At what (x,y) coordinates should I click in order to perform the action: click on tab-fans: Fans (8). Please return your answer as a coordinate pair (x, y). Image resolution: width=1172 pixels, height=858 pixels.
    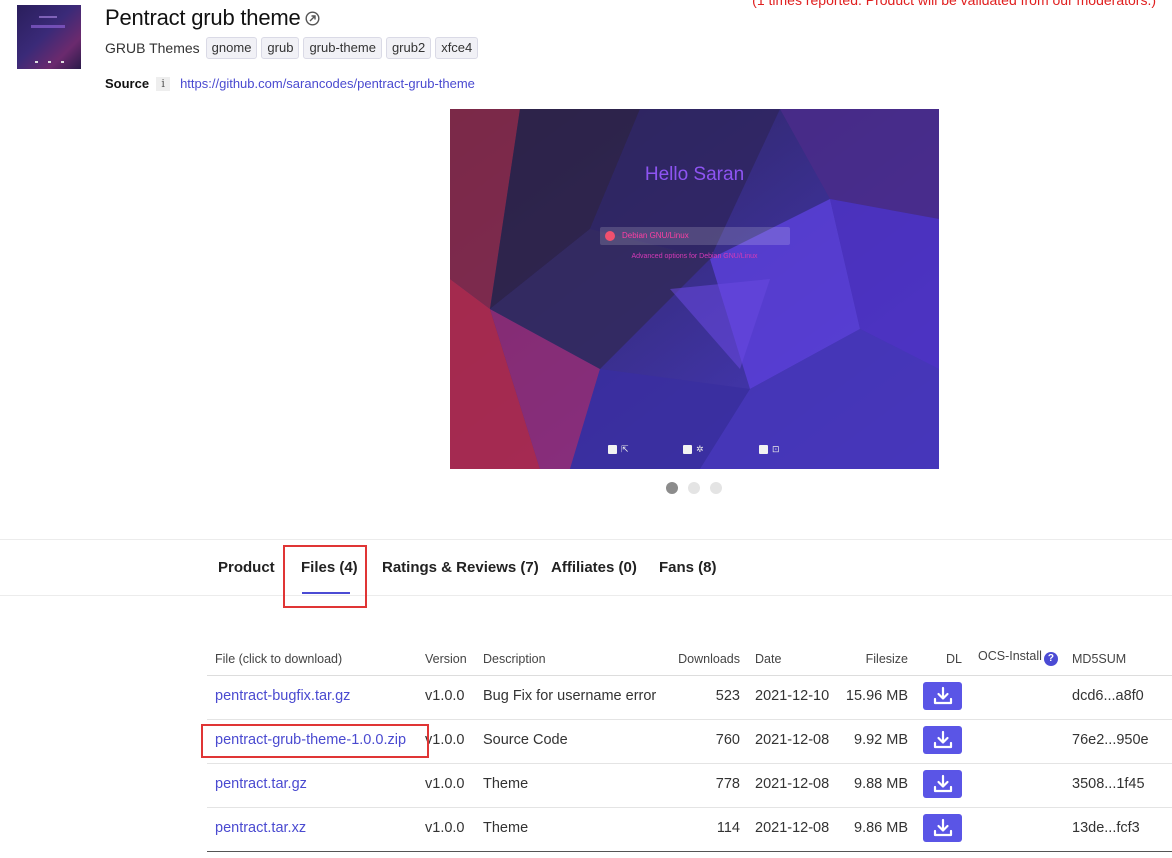
    Looking at the image, I should click on (688, 567).